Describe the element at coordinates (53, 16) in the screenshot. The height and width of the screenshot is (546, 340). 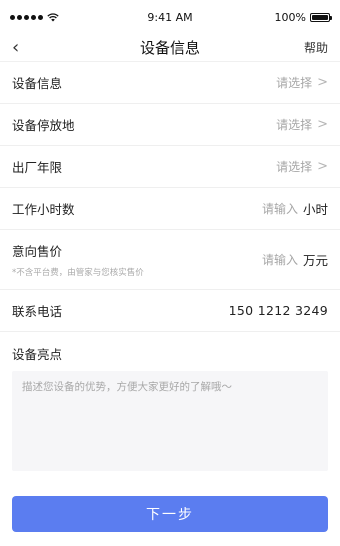
I see `wifi-icon` at that location.